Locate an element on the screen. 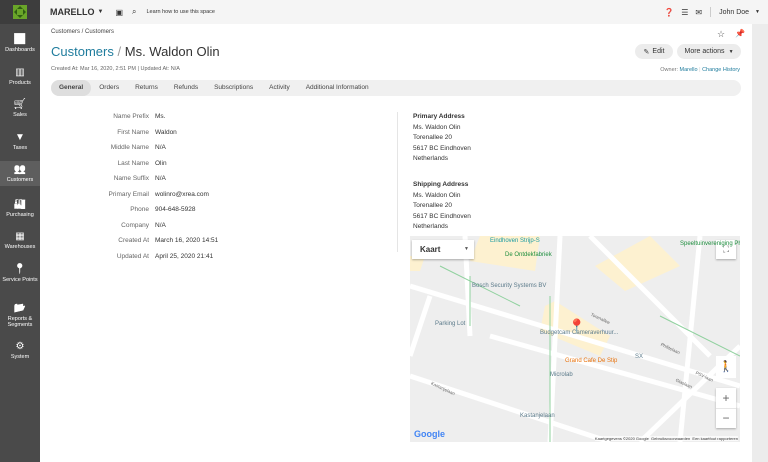 The width and height of the screenshot is (768, 462). sidebar-item-dashboards: 📊 Dashboards is located at coordinates (20, 43).